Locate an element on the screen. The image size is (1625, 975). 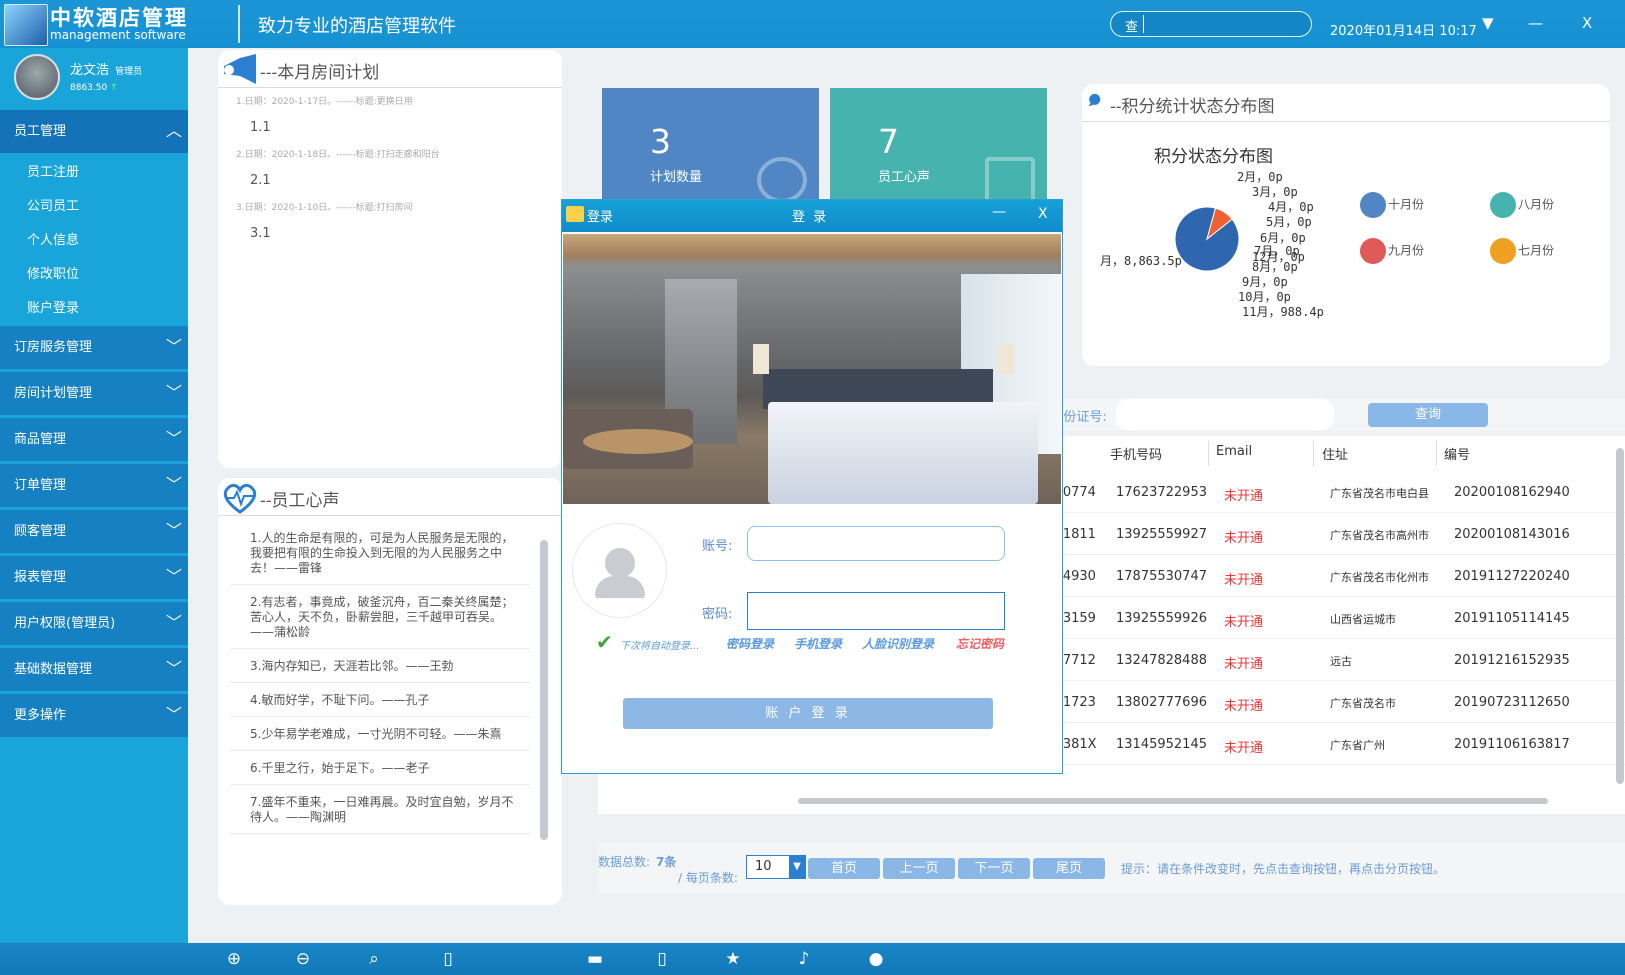
menu-reports: 报表管理 ﹀ is located at coordinates (94, 577).